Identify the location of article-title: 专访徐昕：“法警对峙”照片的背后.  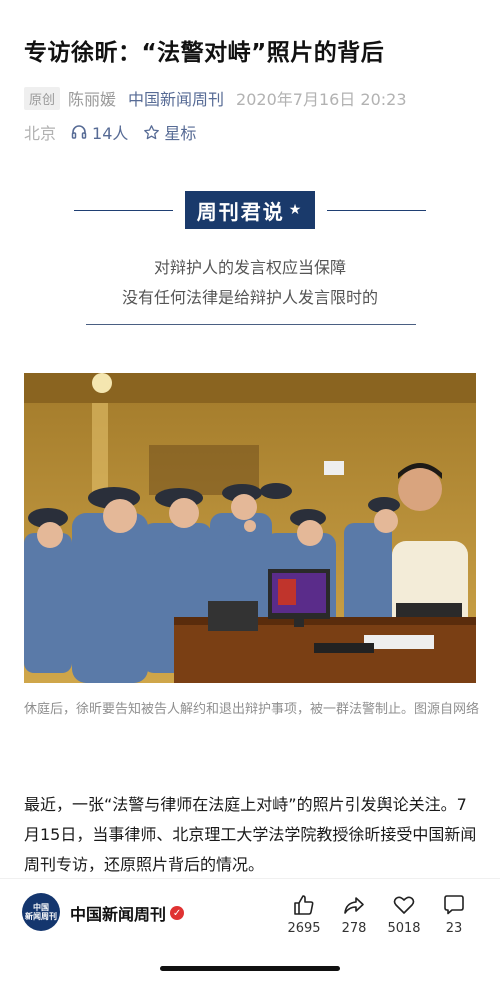
(204, 53).